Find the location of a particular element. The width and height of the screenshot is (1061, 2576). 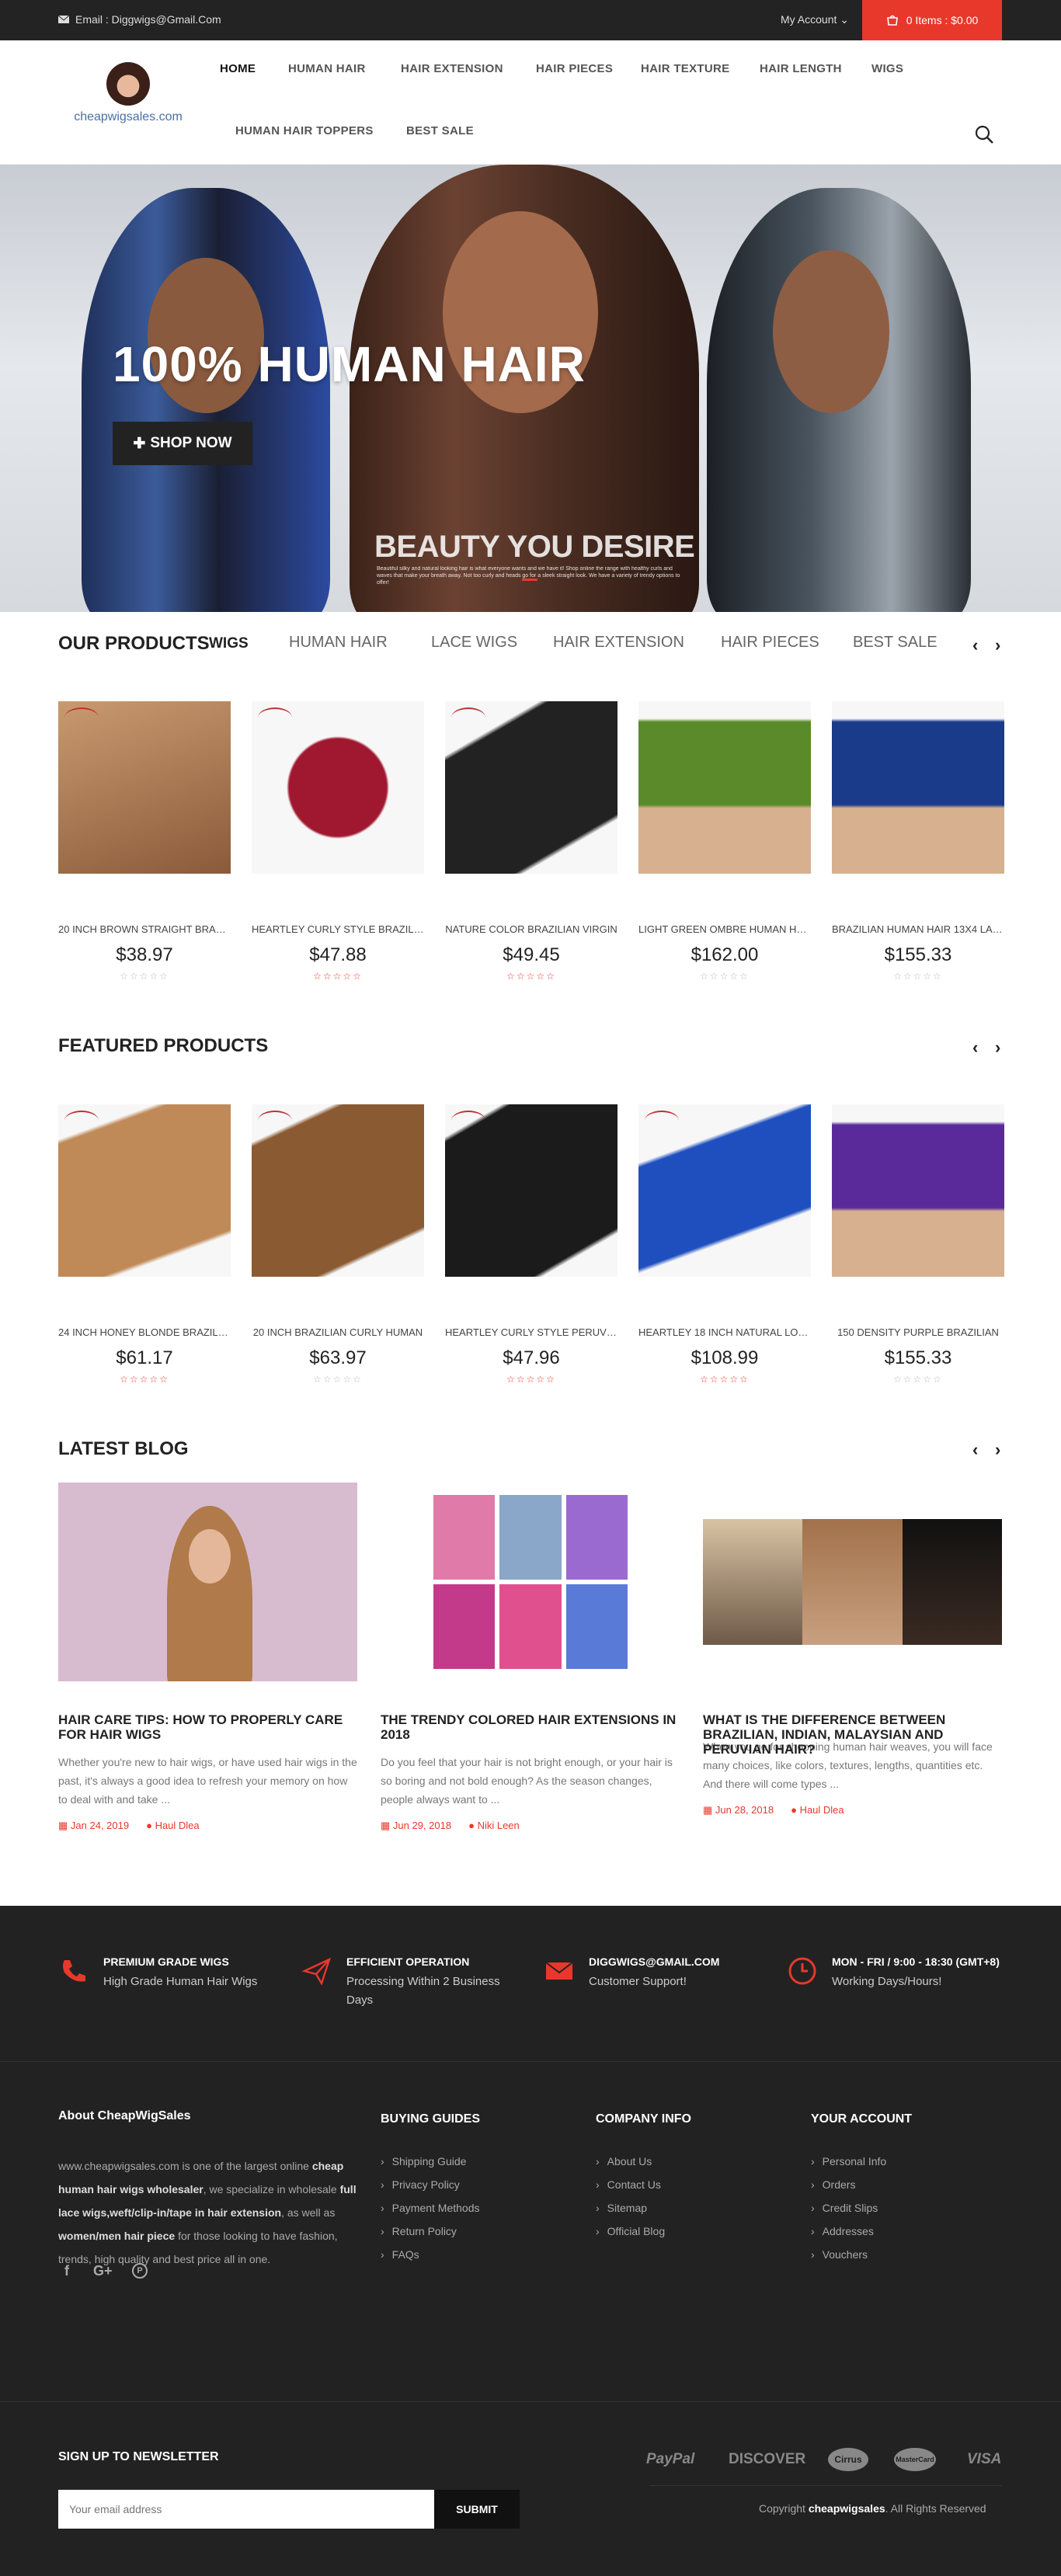

my-account-dropdown: My Account ⌄ is located at coordinates (815, 19).